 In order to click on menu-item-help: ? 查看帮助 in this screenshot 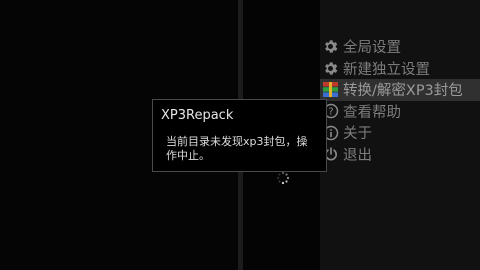, I will do `click(400, 112)`.